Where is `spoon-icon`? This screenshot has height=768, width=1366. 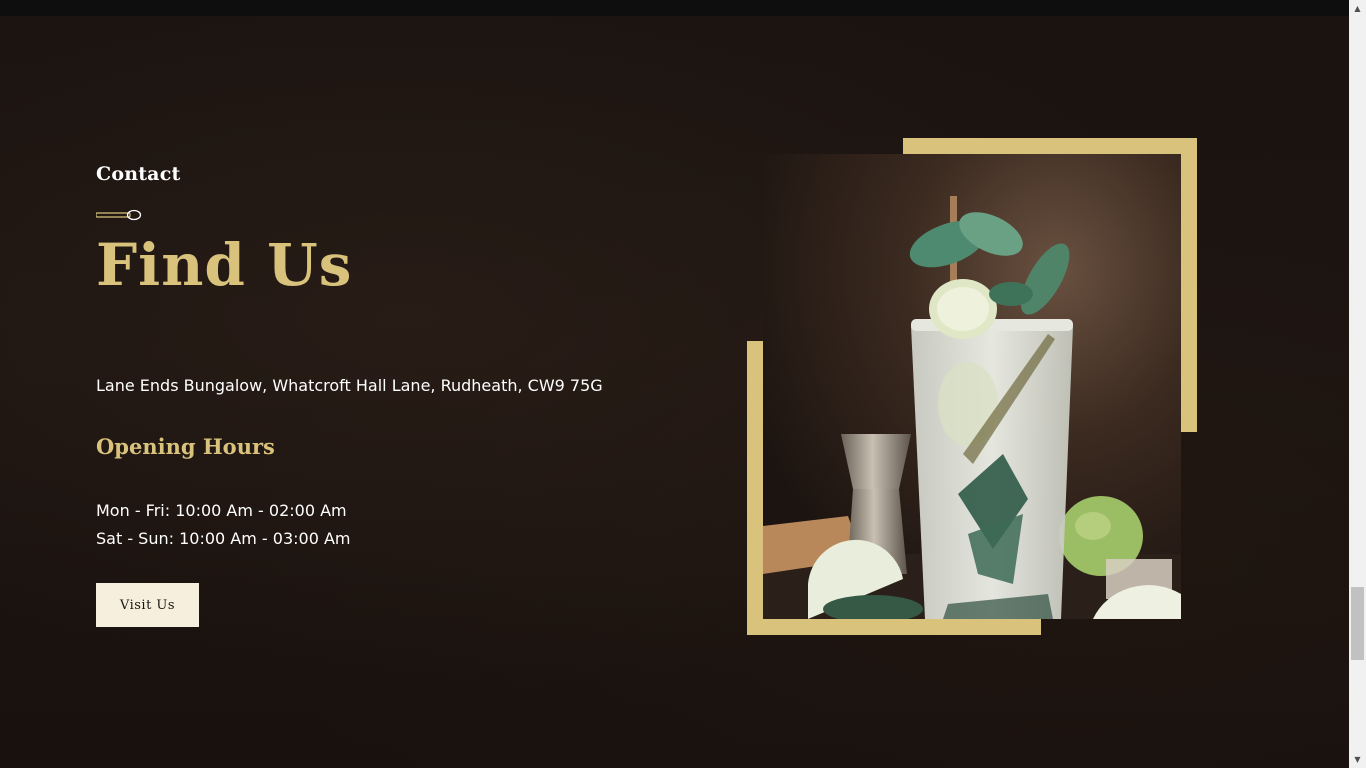 spoon-icon is located at coordinates (119, 215).